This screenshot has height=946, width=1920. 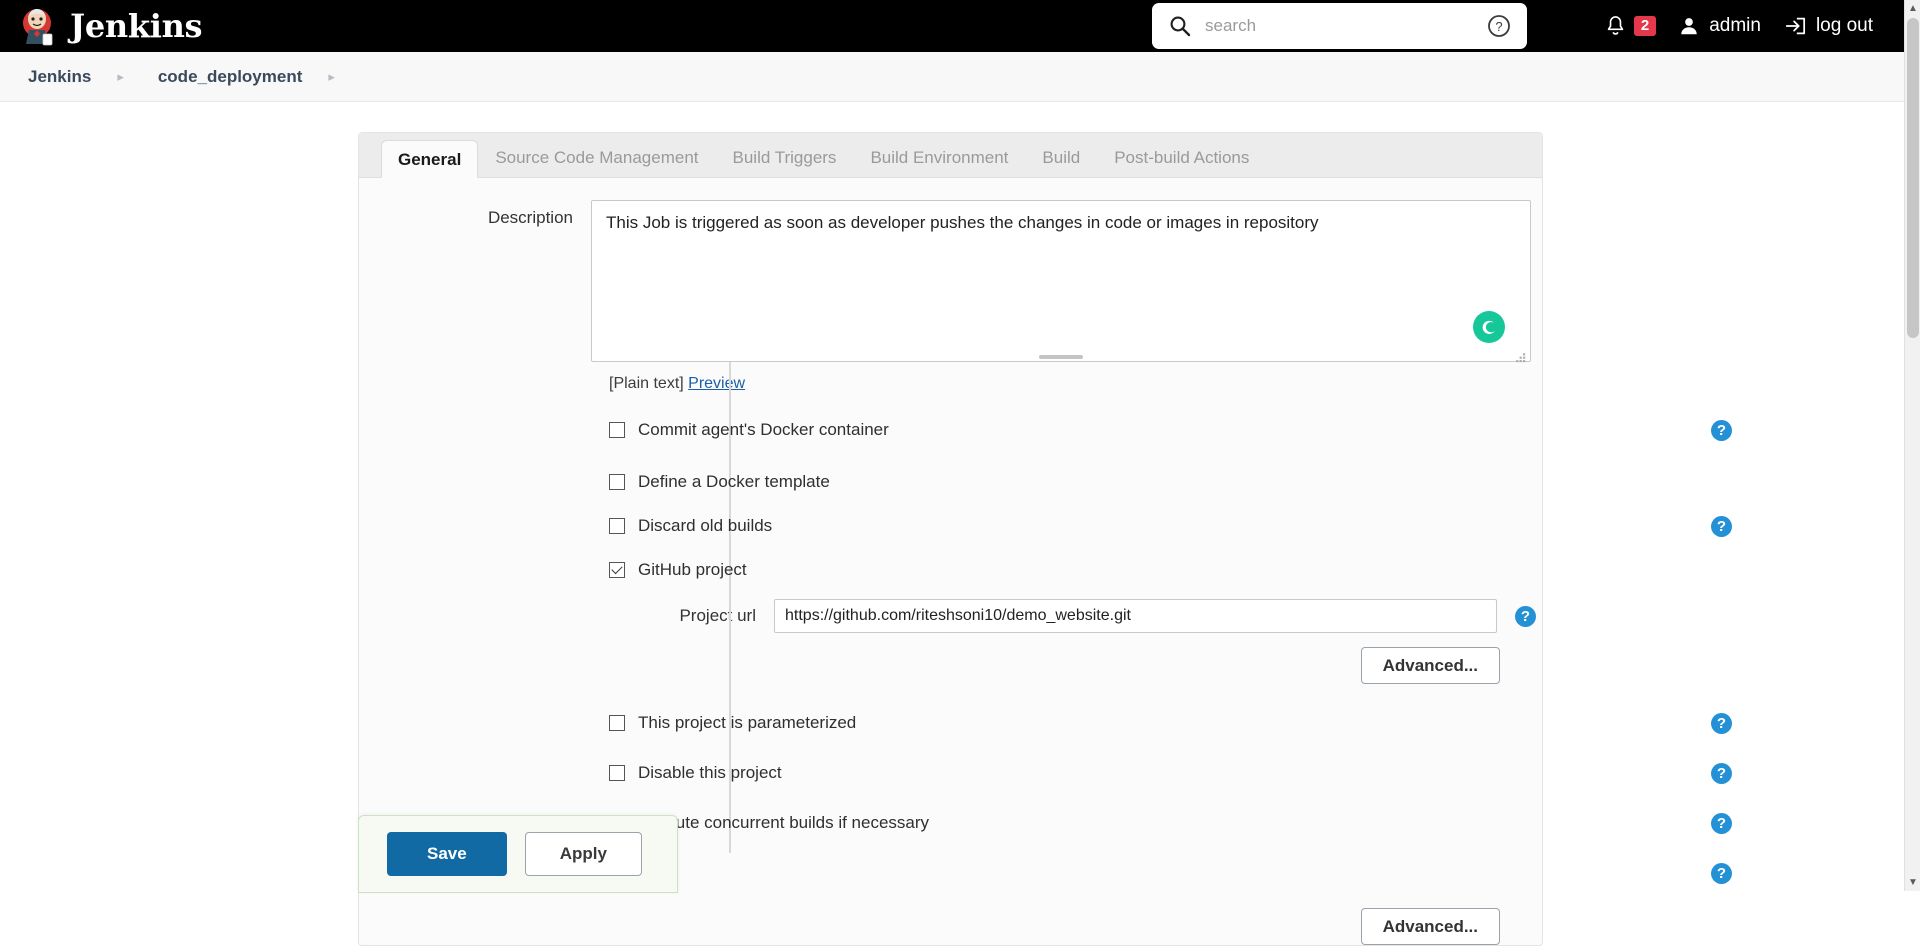 I want to click on logout-label: log out, so click(x=1844, y=25).